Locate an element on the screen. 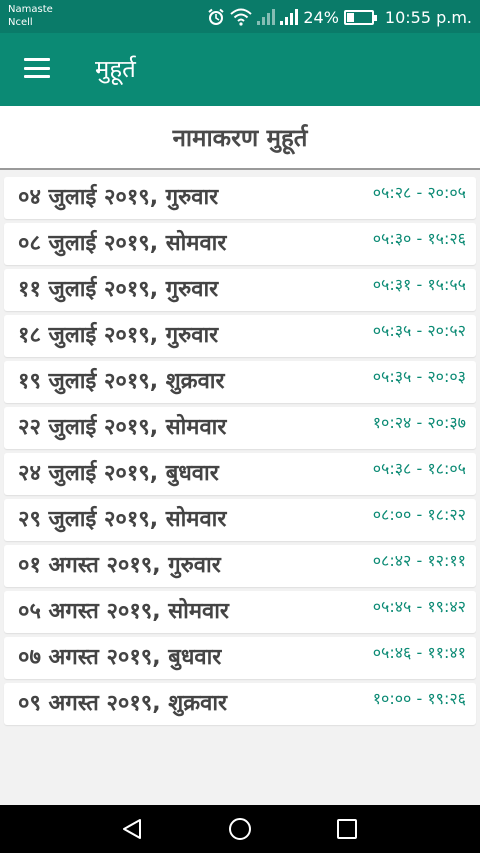 The height and width of the screenshot is (853, 480). list-item-date: ११ जुलाई २०१९, गुरुवार is located at coordinates (118, 289).